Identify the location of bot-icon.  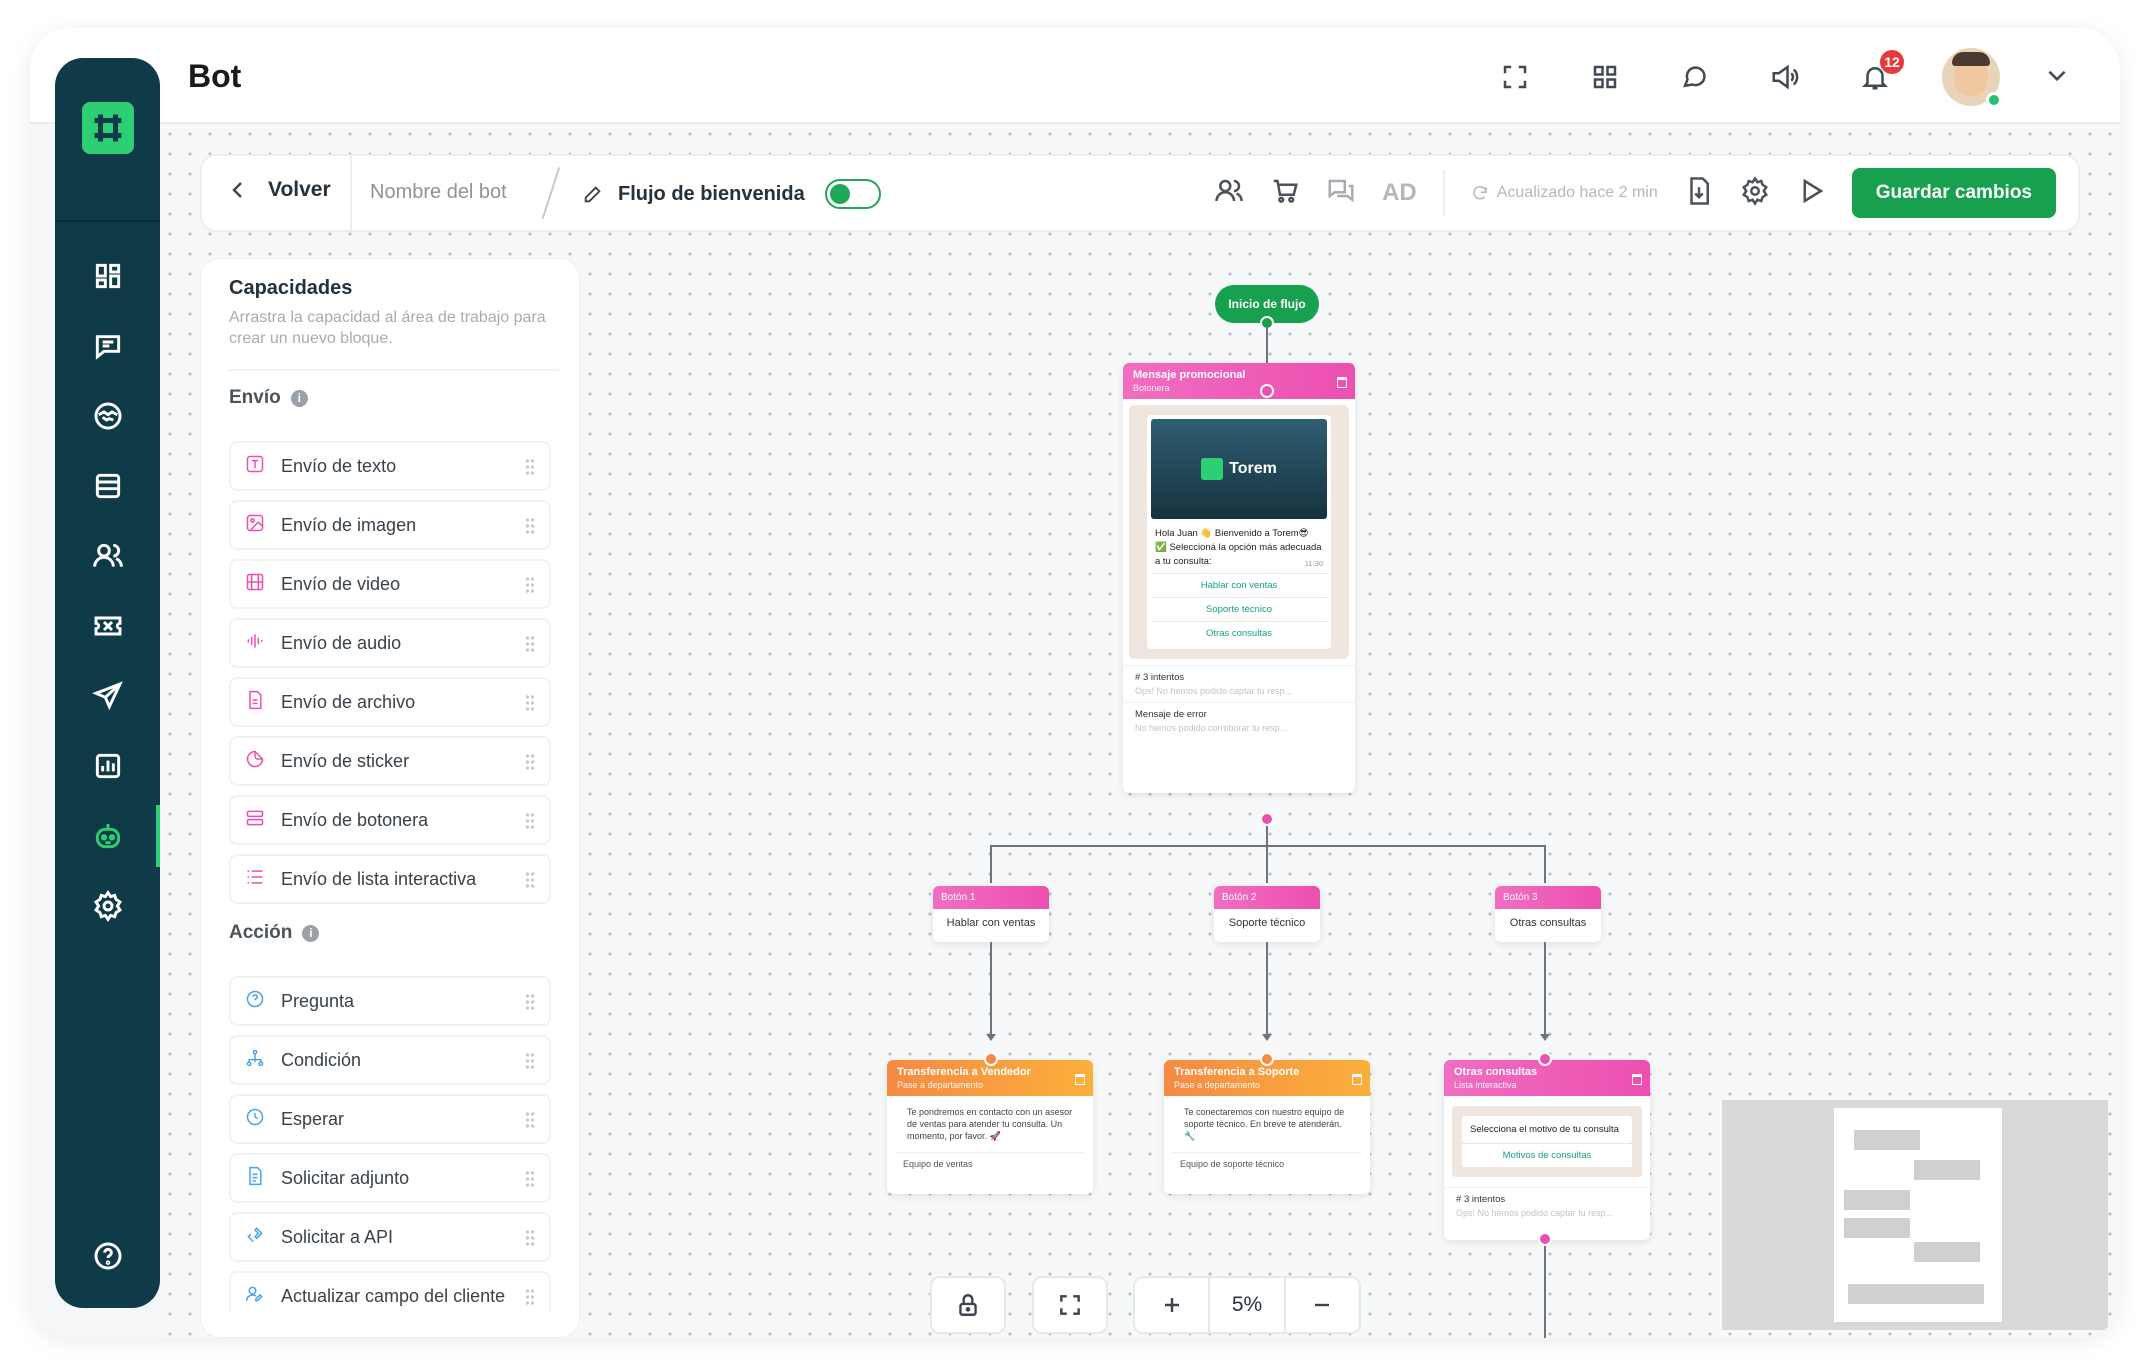
(108, 836).